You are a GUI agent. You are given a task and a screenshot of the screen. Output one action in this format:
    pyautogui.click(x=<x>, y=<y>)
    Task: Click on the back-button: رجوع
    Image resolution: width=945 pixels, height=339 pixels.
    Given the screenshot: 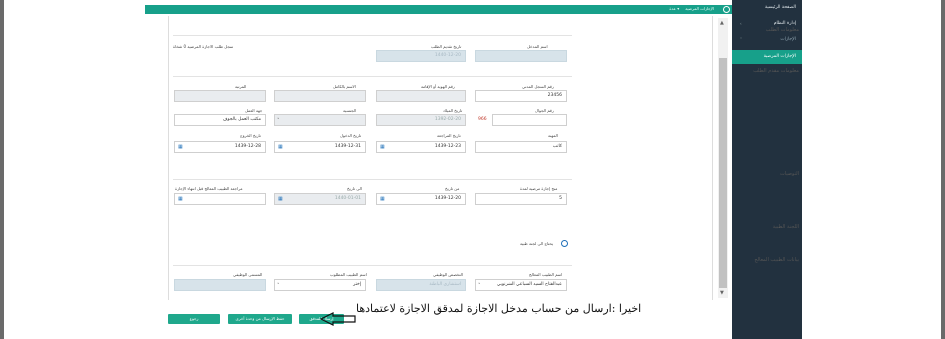 What is the action you would take?
    pyautogui.click(x=194, y=319)
    